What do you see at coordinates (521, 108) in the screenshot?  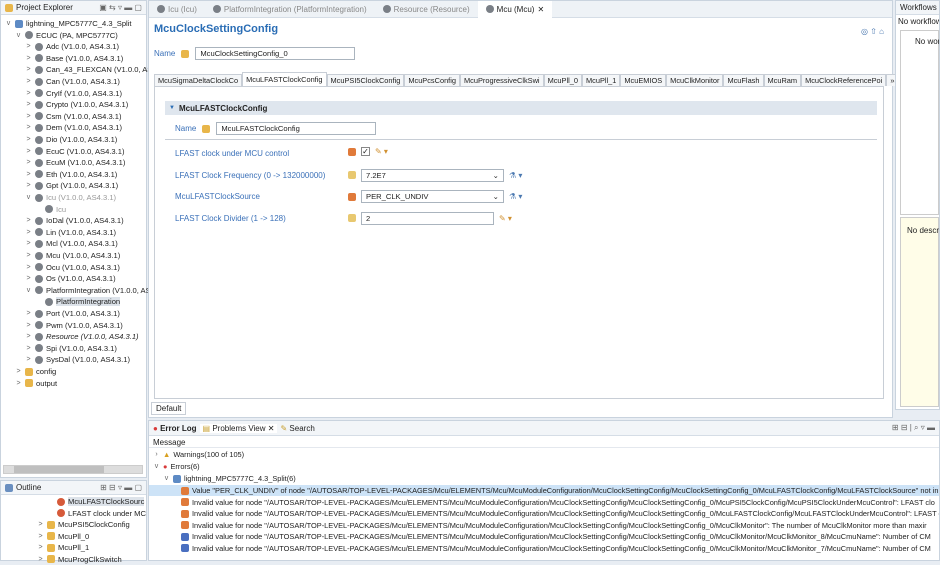 I see `section-header: ▼ McuLFASTClockConfig` at bounding box center [521, 108].